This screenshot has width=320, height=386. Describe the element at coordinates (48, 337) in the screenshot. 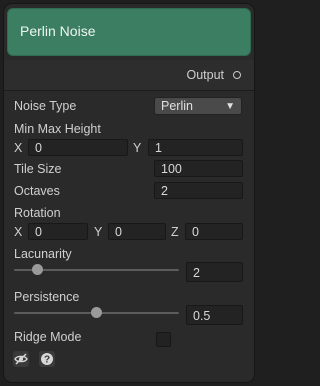

I see `ridge-mode-label: Ridge Mode` at that location.